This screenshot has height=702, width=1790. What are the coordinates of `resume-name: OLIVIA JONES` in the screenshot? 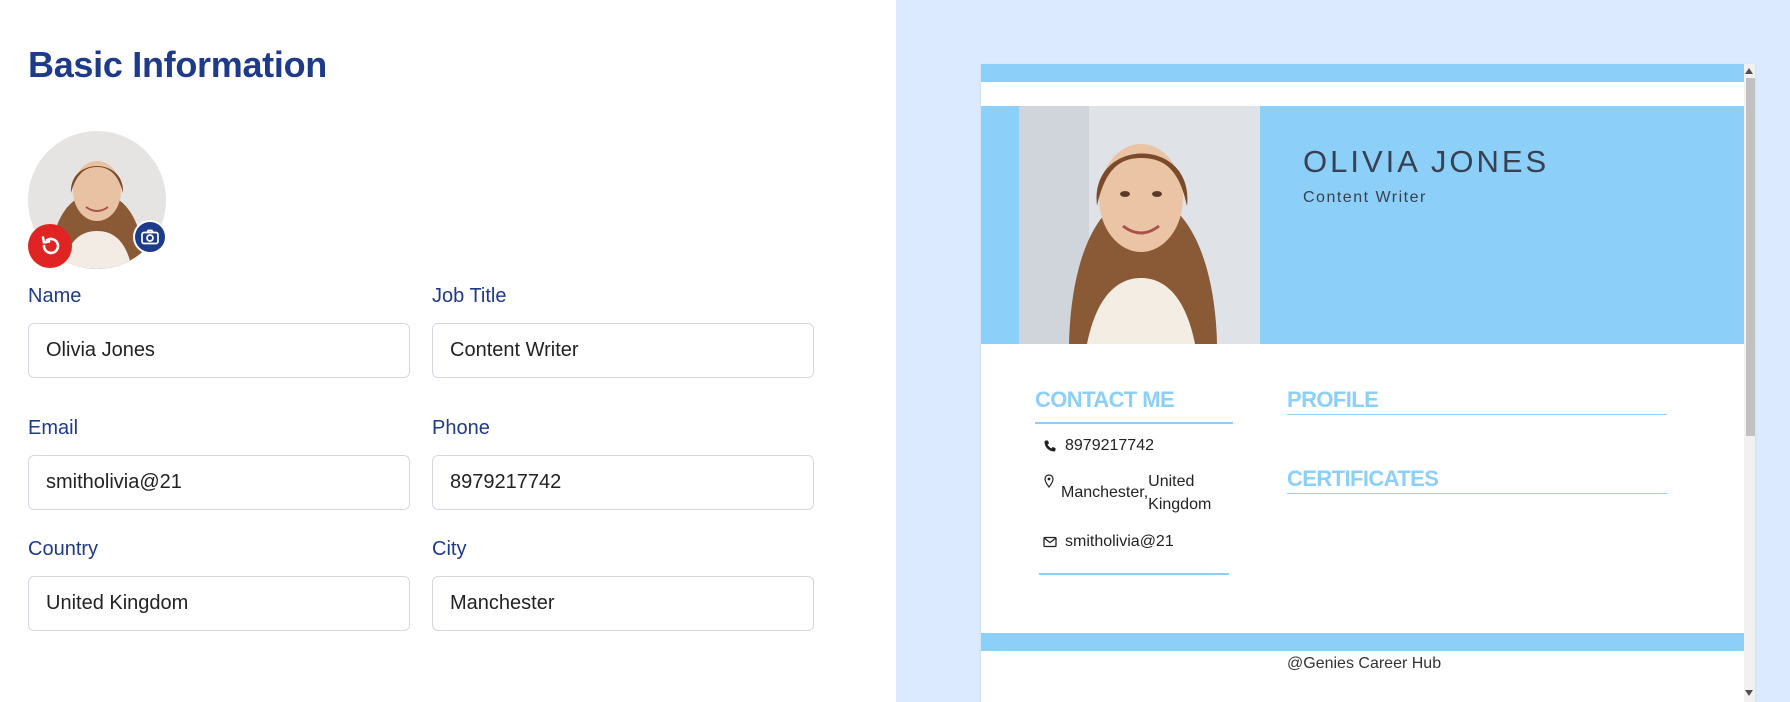 It's located at (1426, 161).